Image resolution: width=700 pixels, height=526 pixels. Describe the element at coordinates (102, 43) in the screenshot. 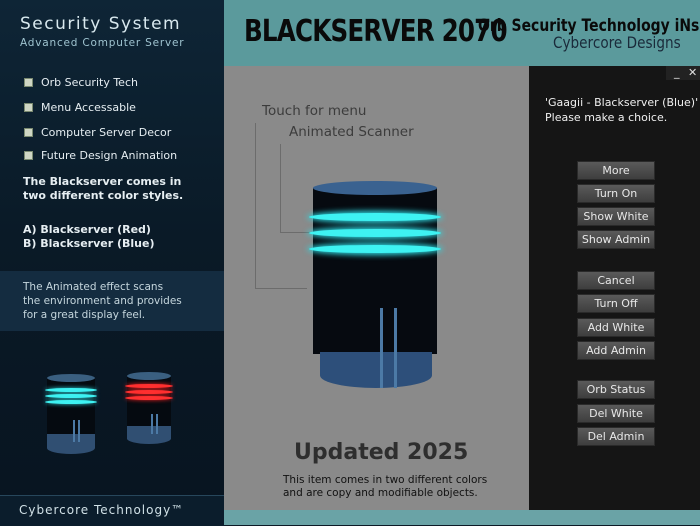

I see `sidebar-subtitle: Advanced Computer Server` at that location.